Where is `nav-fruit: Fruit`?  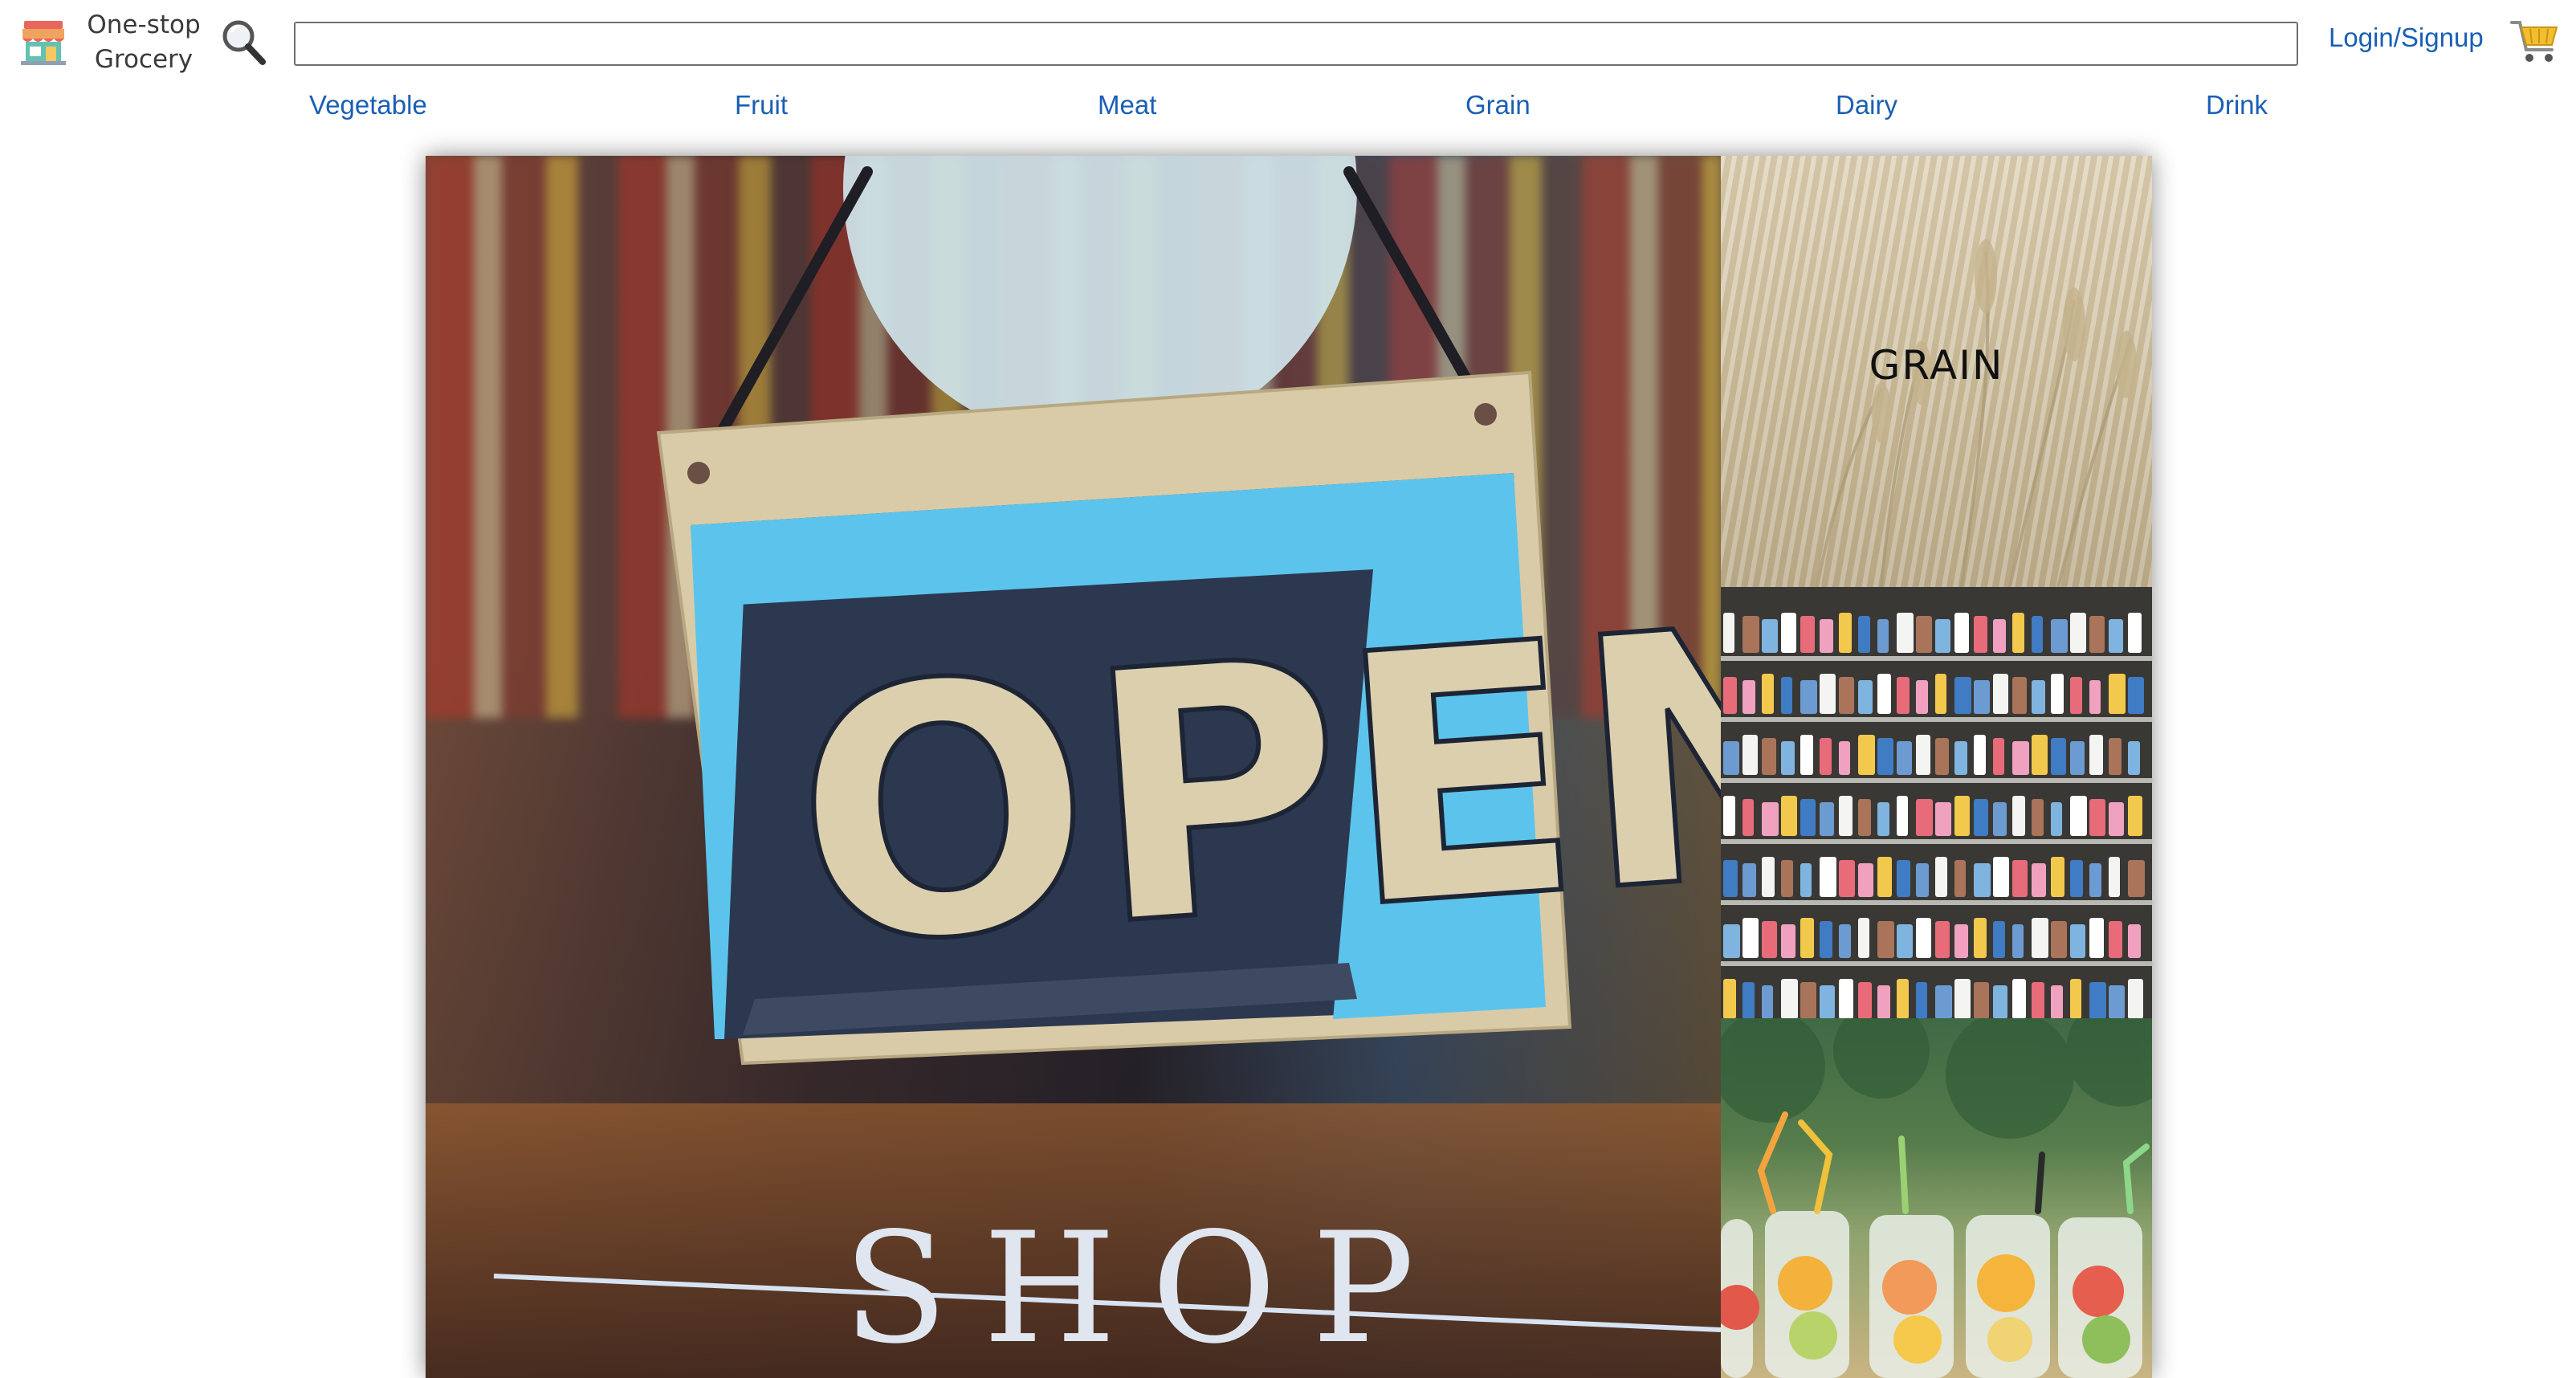 nav-fruit: Fruit is located at coordinates (761, 105).